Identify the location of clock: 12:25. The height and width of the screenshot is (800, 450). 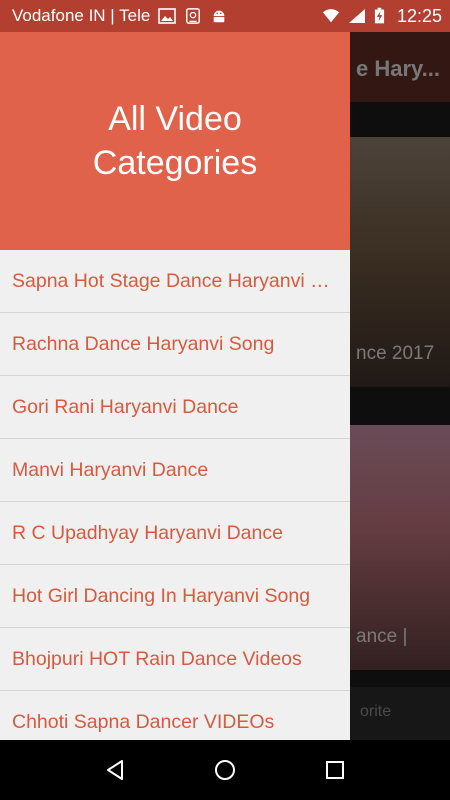
(419, 15).